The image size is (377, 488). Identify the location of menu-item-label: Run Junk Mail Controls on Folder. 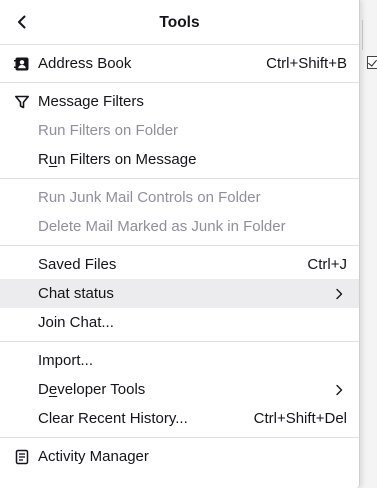
(149, 197).